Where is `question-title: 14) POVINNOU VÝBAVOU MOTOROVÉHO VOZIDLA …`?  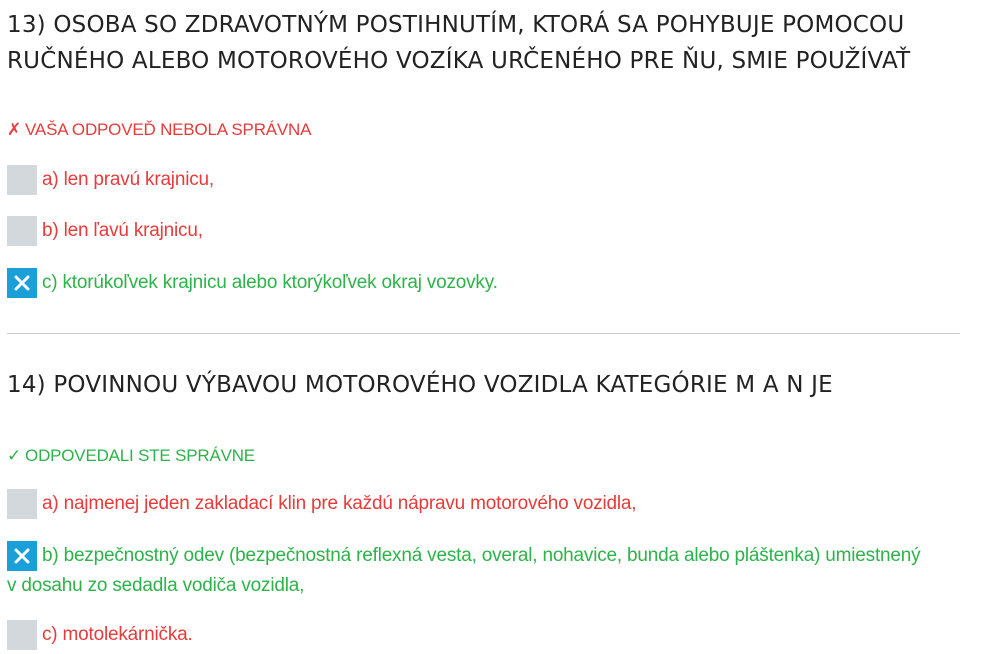 question-title: 14) POVINNOU VÝBAVOU MOTOROVÉHO VOZIDLA … is located at coordinates (420, 385).